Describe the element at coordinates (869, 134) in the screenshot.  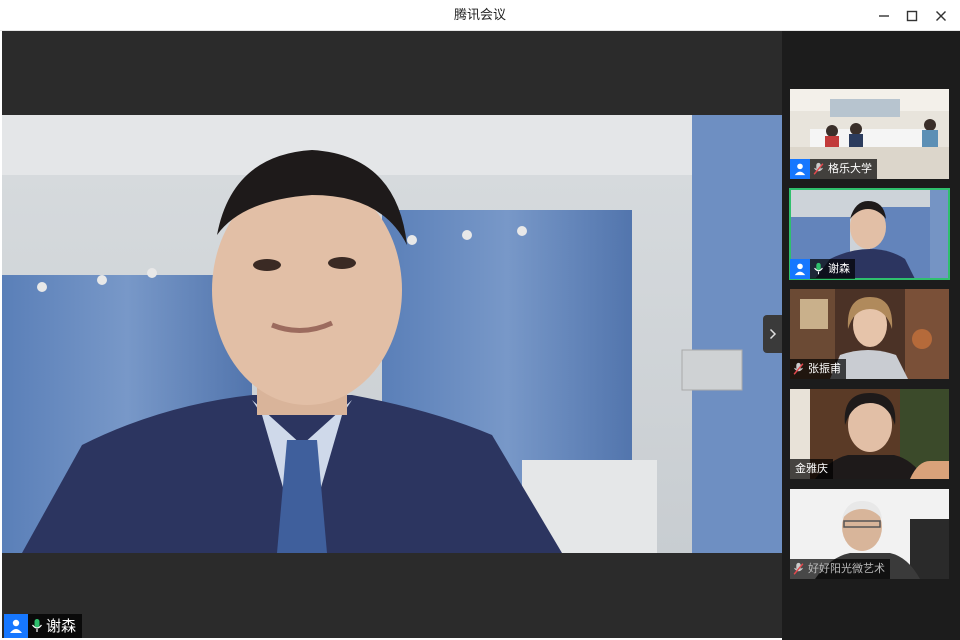
I see `participant-tile: 格乐大学` at that location.